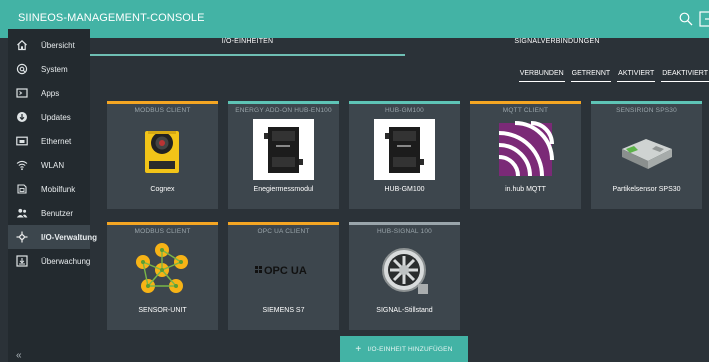 The width and height of the screenshot is (709, 362). Describe the element at coordinates (525, 110) in the screenshot. I see `card-type-label: MQTT CLIENT` at that location.